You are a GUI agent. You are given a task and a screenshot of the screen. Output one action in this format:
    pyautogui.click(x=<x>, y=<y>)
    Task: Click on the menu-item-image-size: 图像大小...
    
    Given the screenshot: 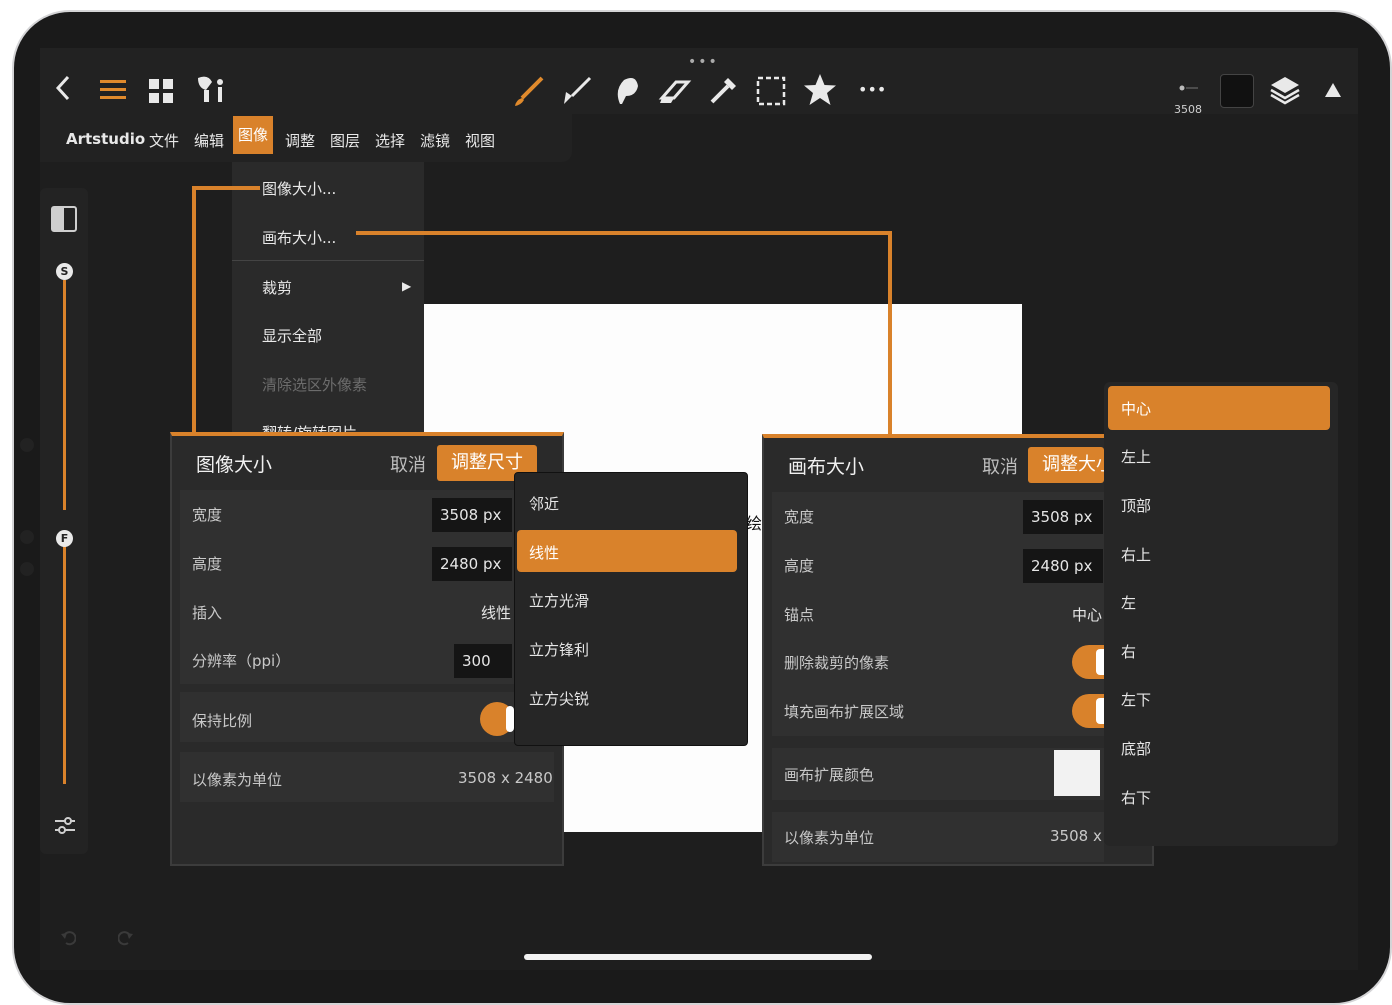 What is the action you would take?
    pyautogui.click(x=299, y=188)
    